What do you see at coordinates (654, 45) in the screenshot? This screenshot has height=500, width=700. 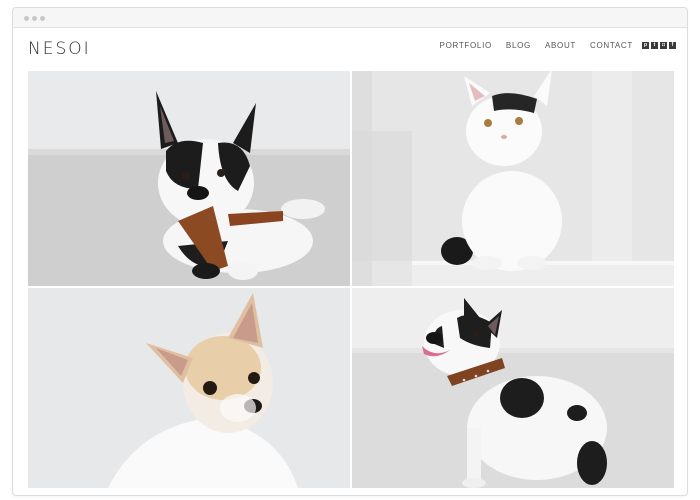 I see `twitter-icon: t` at bounding box center [654, 45].